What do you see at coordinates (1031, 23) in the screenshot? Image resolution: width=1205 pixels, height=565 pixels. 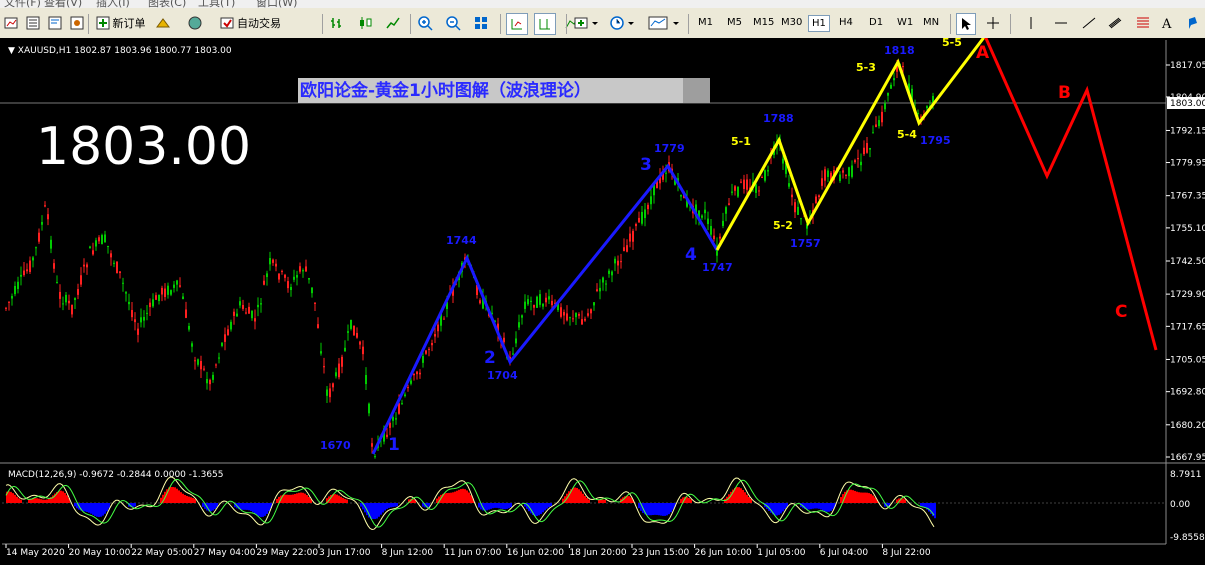 I see `vertical-line-icon` at bounding box center [1031, 23].